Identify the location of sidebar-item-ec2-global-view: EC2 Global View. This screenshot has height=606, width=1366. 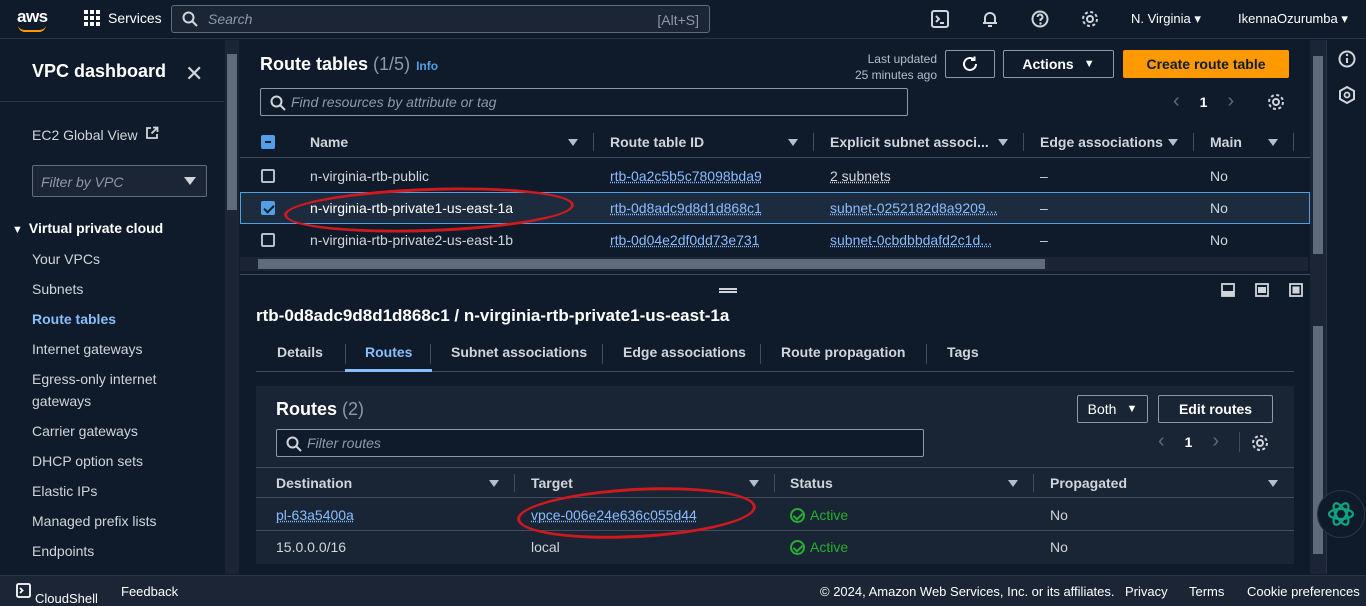
(95, 134).